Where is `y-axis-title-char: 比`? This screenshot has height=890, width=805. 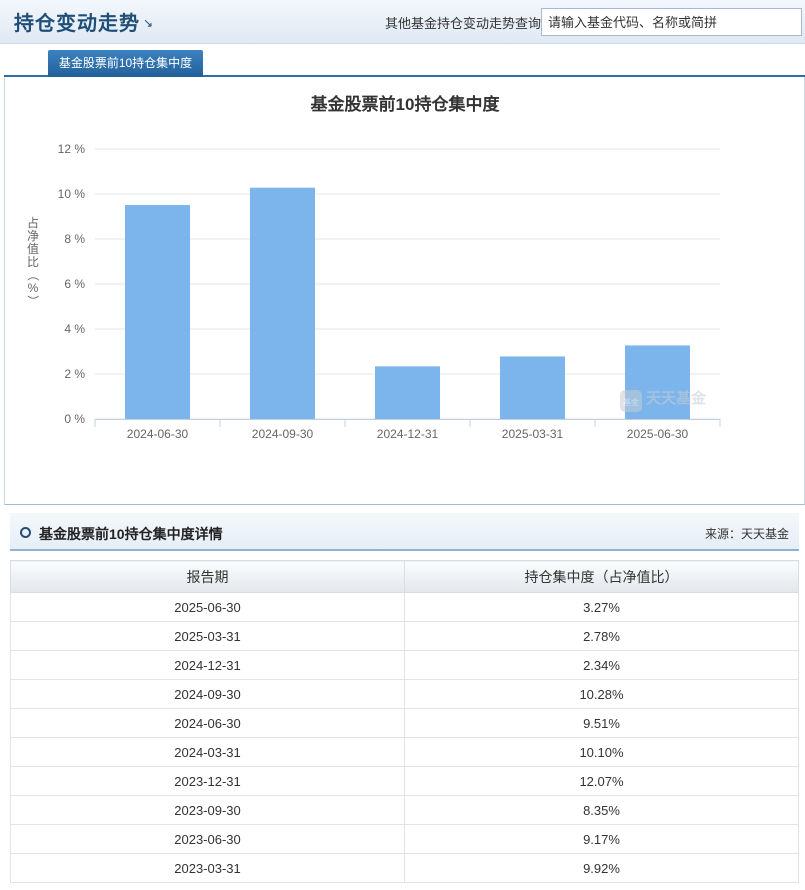
y-axis-title-char: 比 is located at coordinates (33, 262).